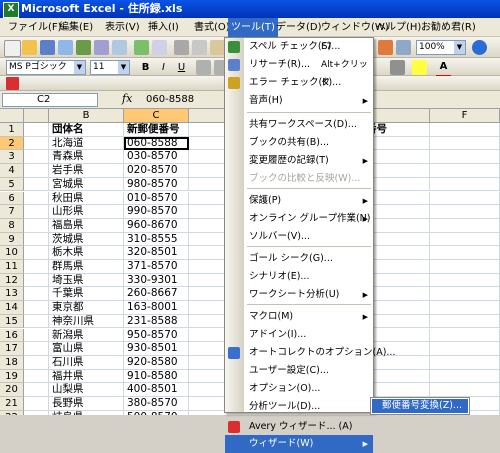 Image resolution: width=500 pixels, height=453 pixels. What do you see at coordinates (156, 294) in the screenshot?
I see `grid-cell: 260-8667` at bounding box center [156, 294].